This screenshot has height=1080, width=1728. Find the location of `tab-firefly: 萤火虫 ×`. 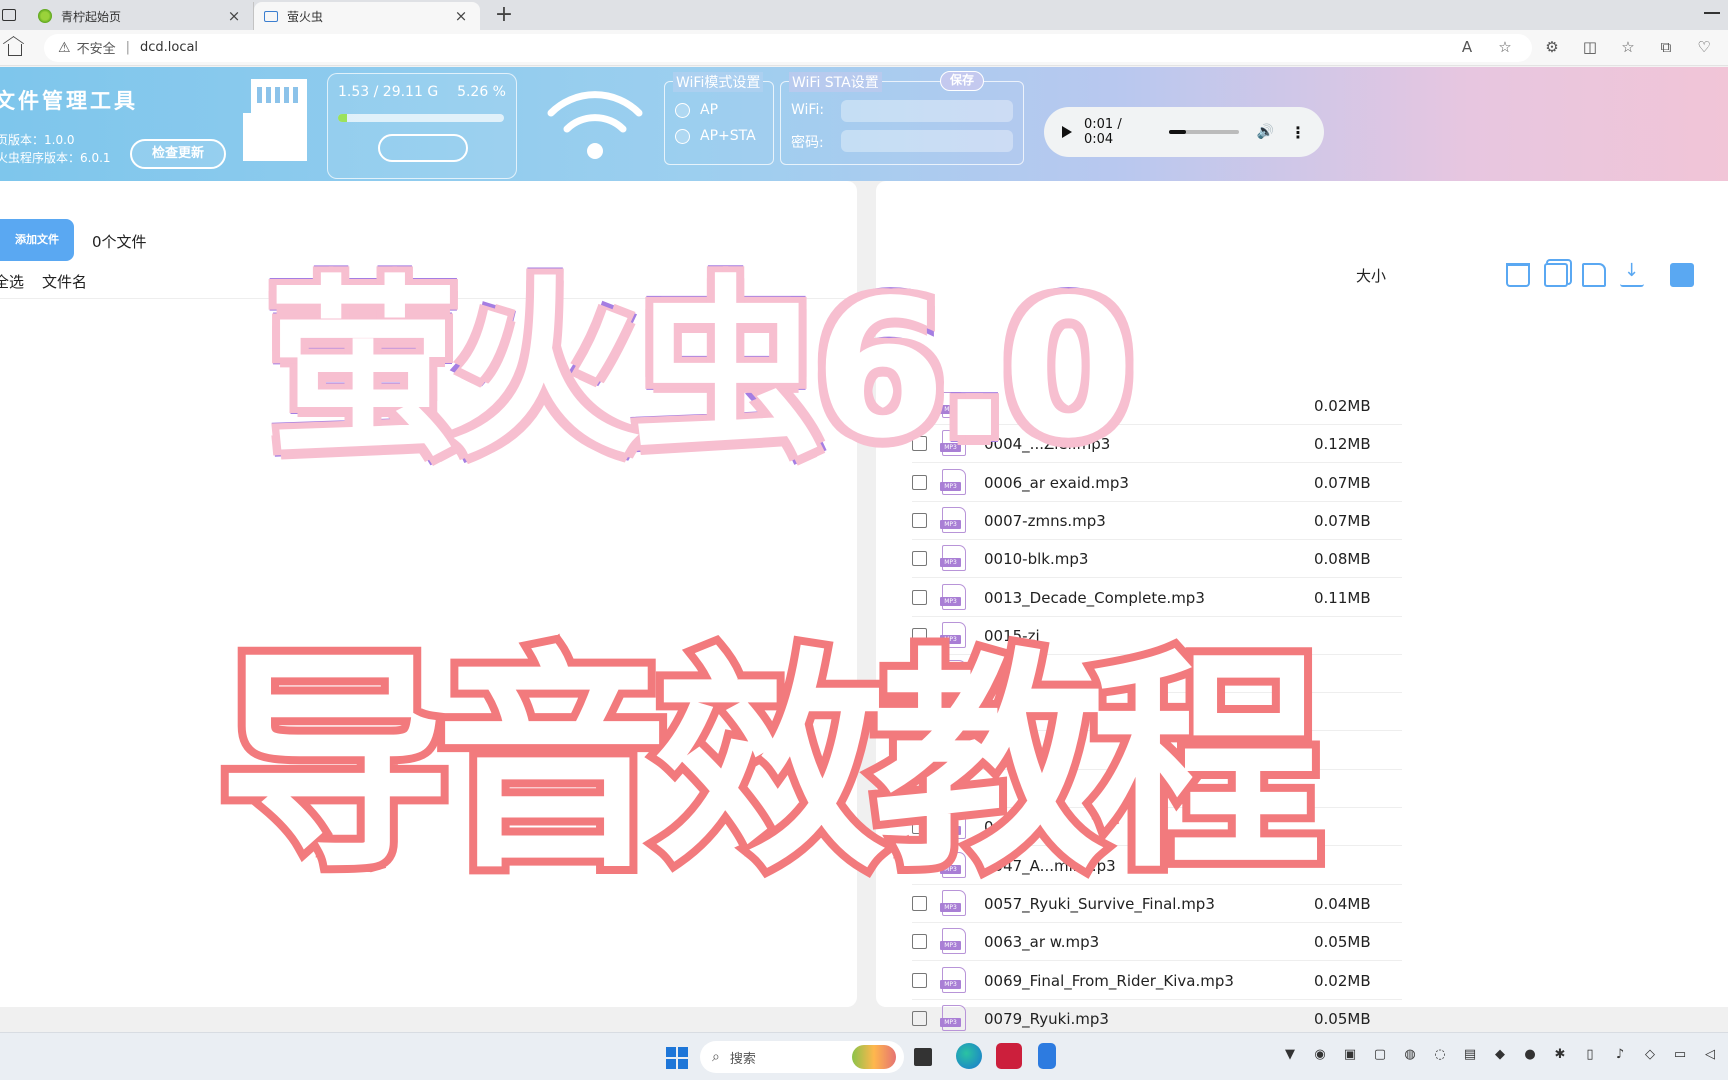

tab-firefly: 萤火虫 × is located at coordinates (367, 16).